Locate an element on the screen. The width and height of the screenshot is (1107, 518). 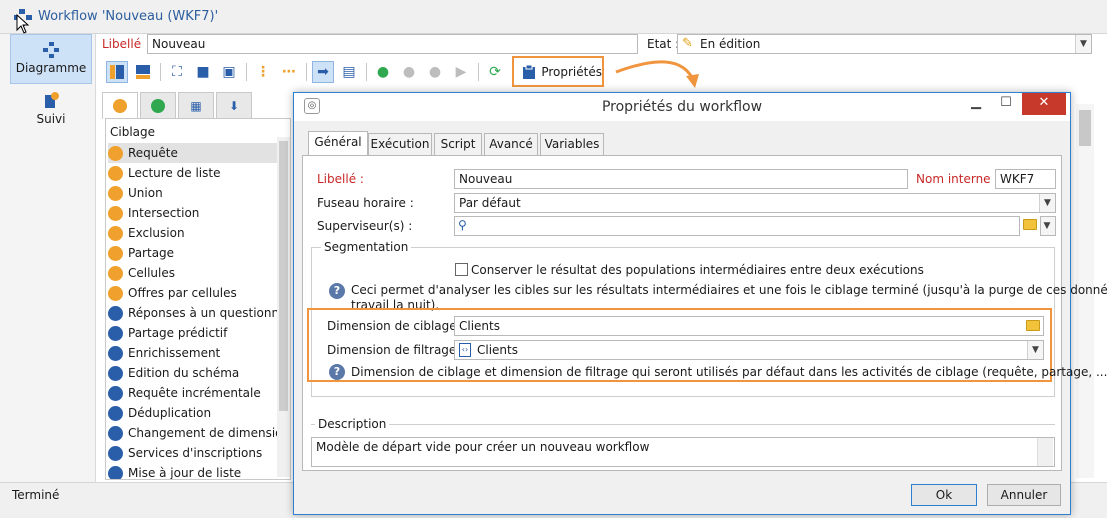
tracking-icon: ▤ is located at coordinates (349, 72).